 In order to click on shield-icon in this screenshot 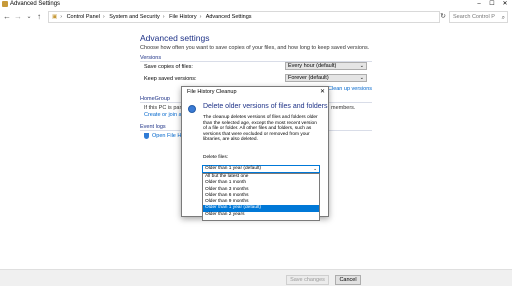, I will do `click(146, 136)`.